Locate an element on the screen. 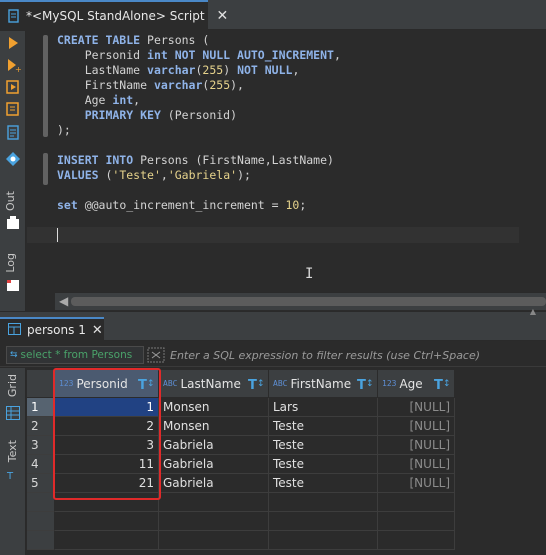 This screenshot has height=555, width=546. table-cell-personid: 21 is located at coordinates (107, 483).